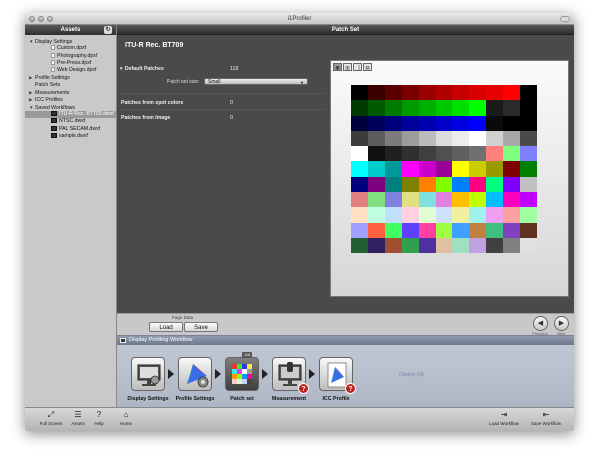  What do you see at coordinates (70, 92) in the screenshot?
I see `tree-item: ▶ Measurements` at bounding box center [70, 92].